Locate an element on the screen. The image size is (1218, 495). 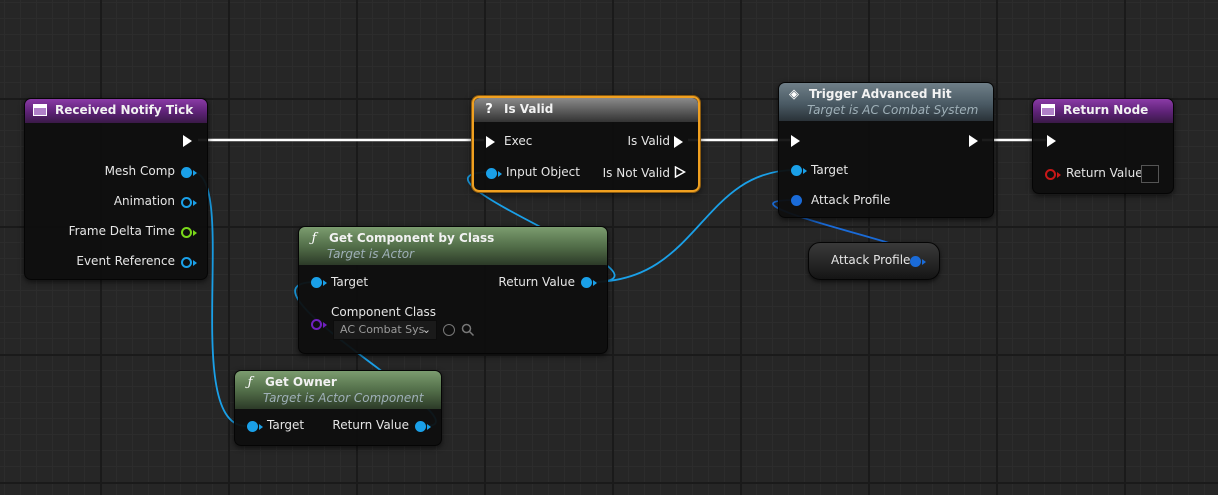
chevron-down-icon: ⌄ is located at coordinates (426, 329).